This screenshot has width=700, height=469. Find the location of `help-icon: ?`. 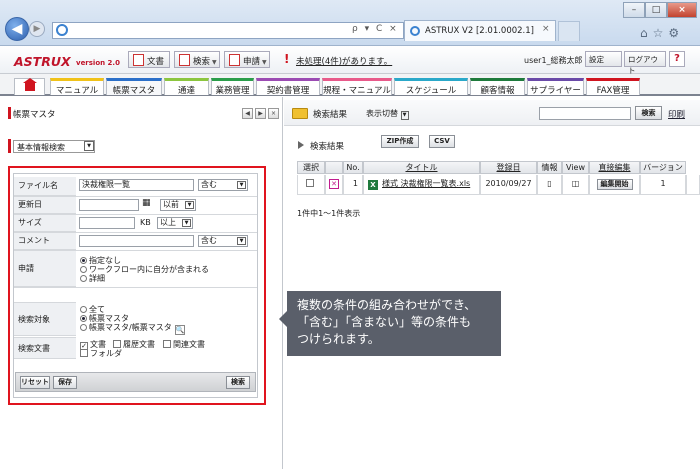

help-icon: ? is located at coordinates (677, 59).